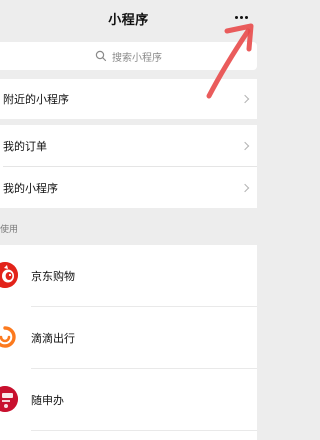  I want to click on app-name: 京东购物, so click(53, 276).